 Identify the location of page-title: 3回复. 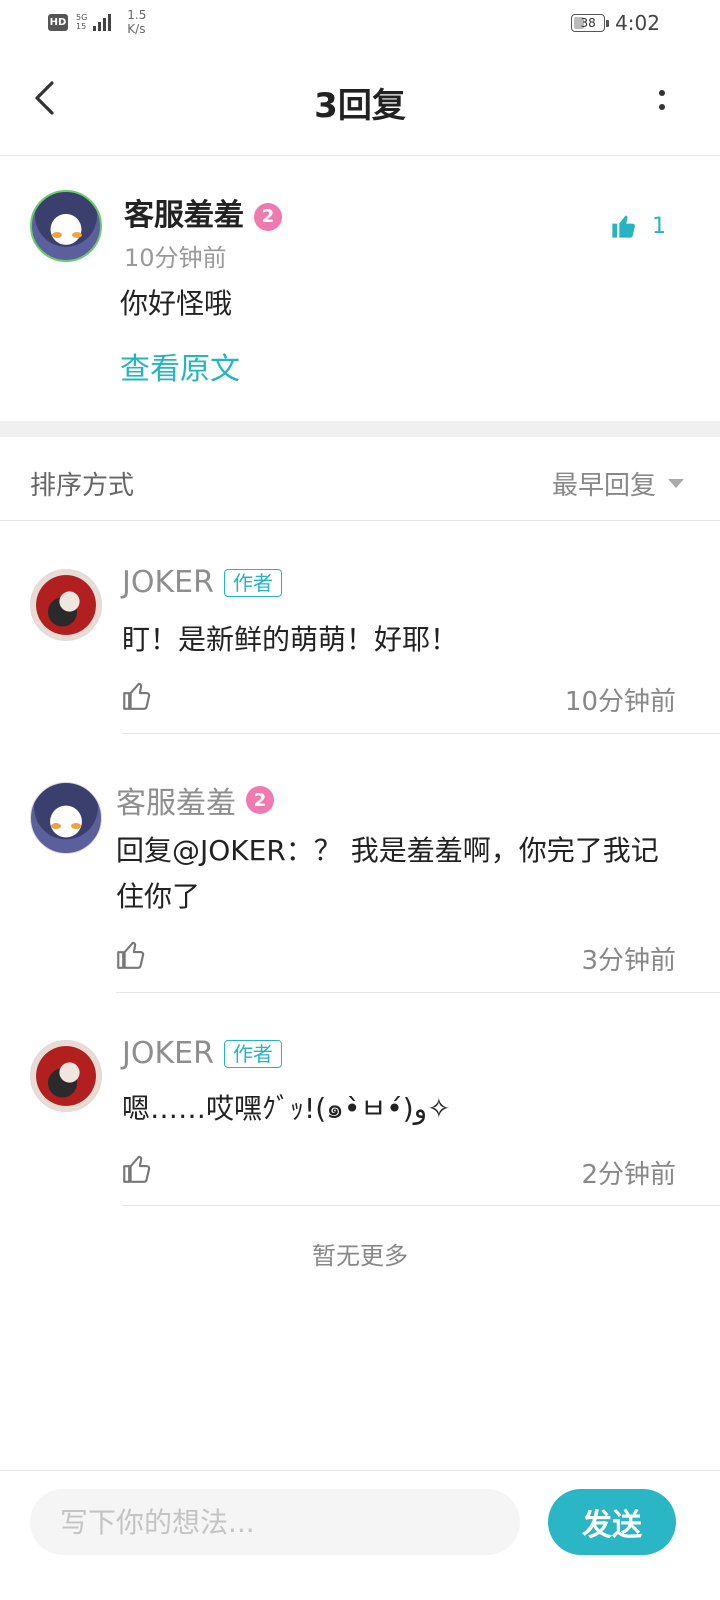
(360, 106).